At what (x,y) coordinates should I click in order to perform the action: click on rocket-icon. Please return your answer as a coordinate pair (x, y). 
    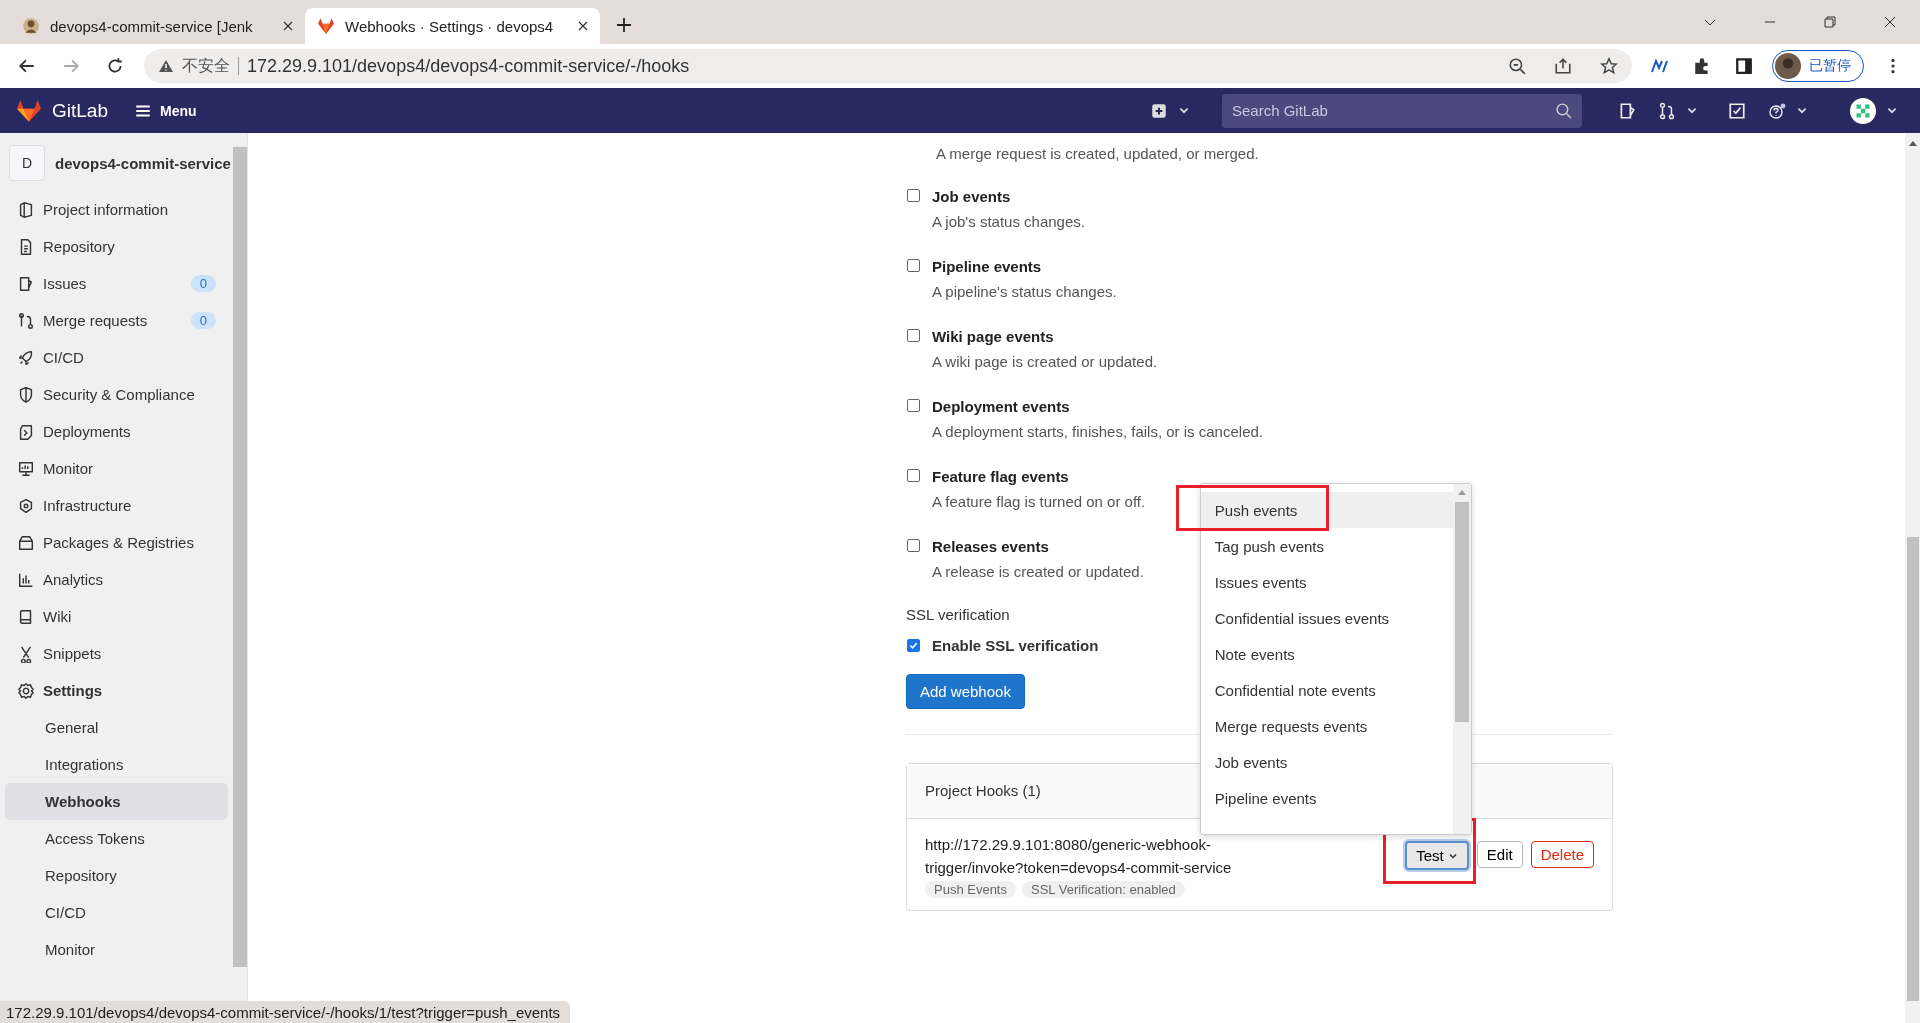
    Looking at the image, I should click on (26, 357).